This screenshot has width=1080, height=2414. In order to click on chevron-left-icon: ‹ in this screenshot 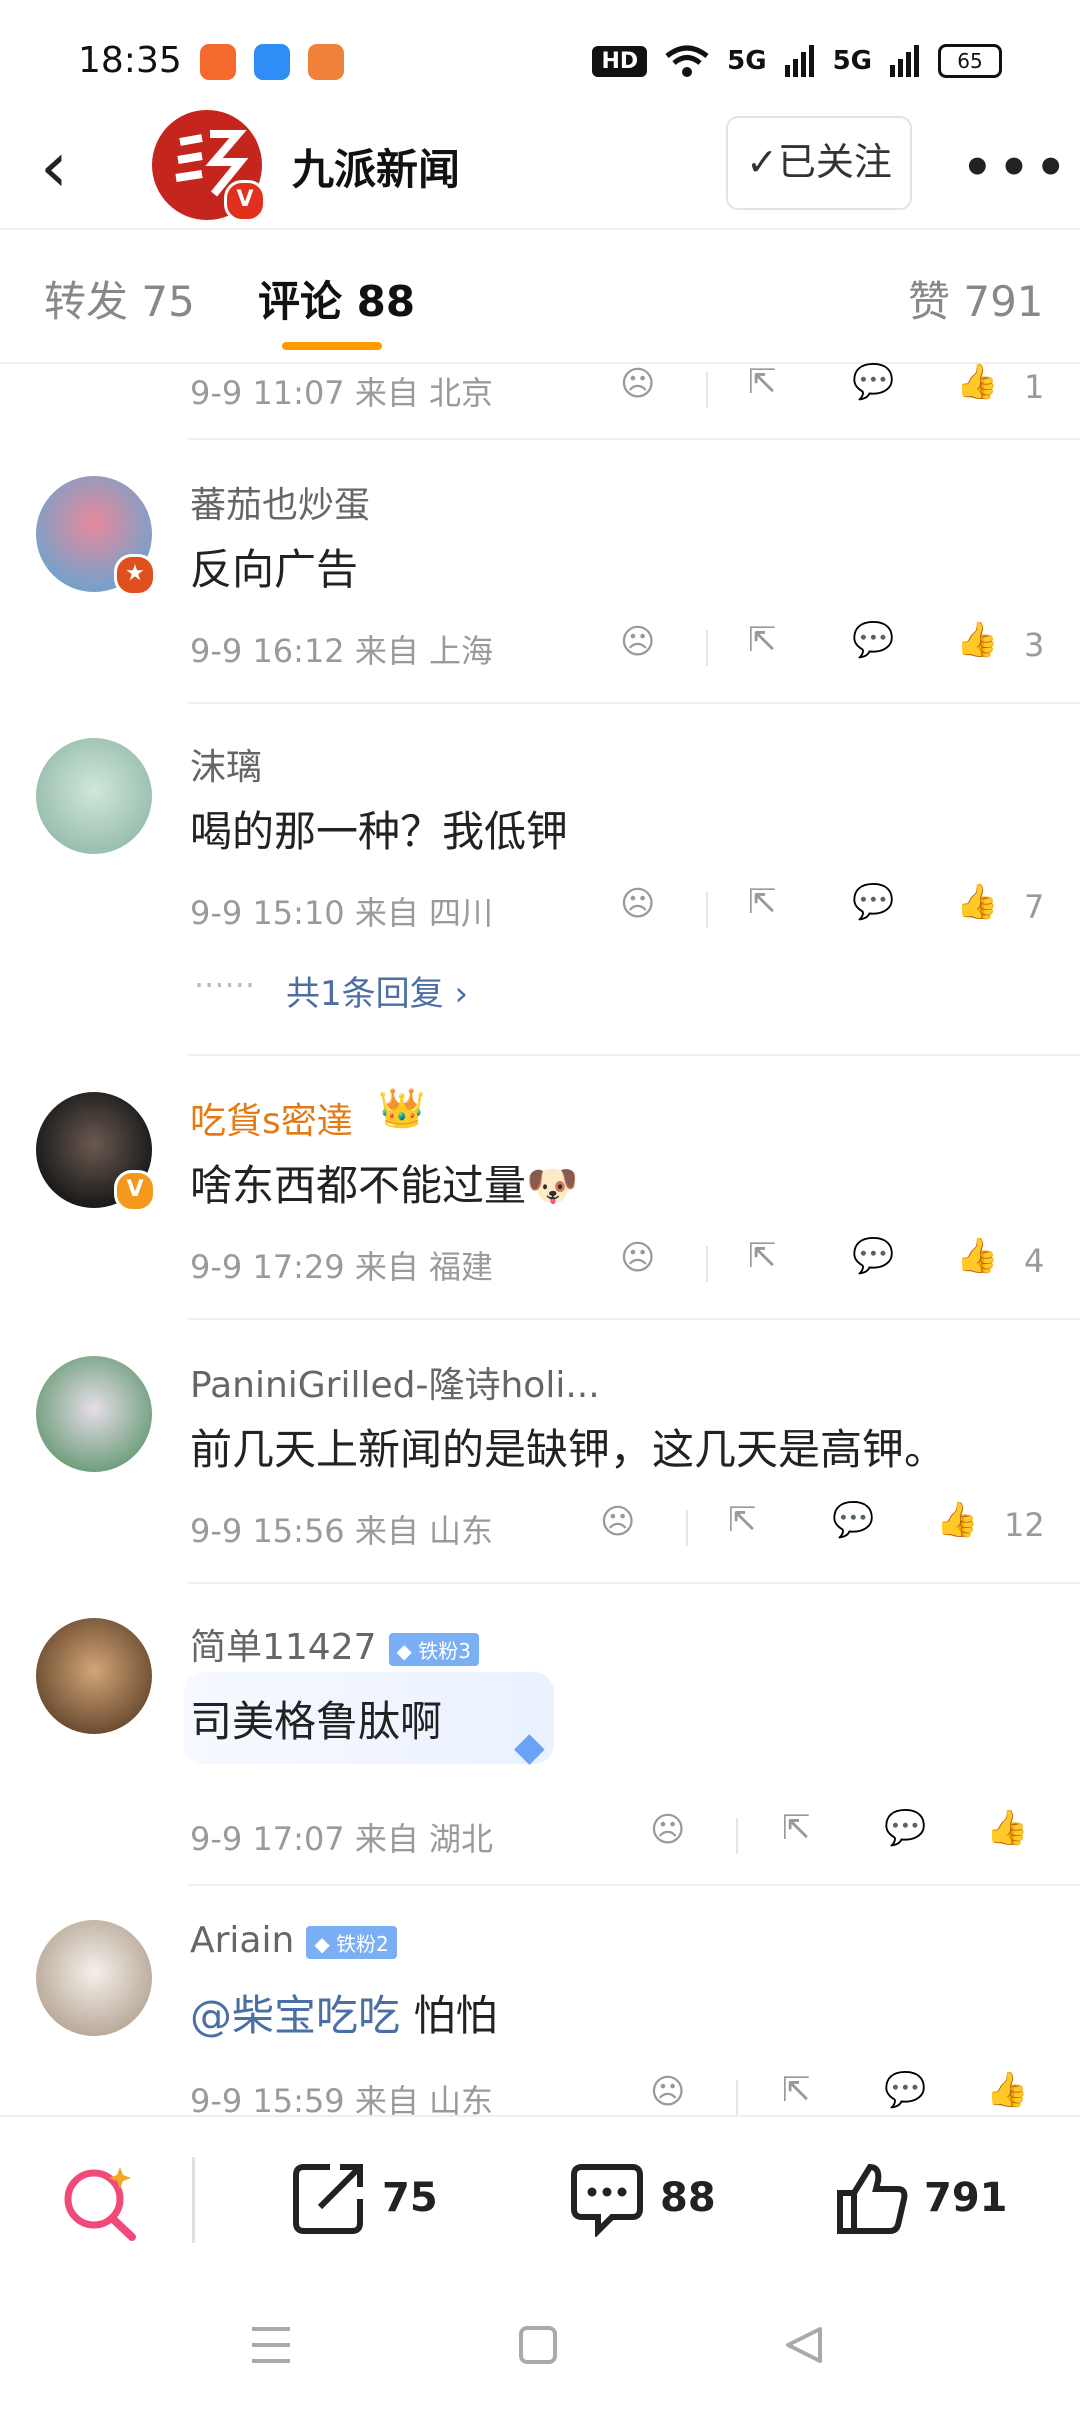, I will do `click(54, 167)`.